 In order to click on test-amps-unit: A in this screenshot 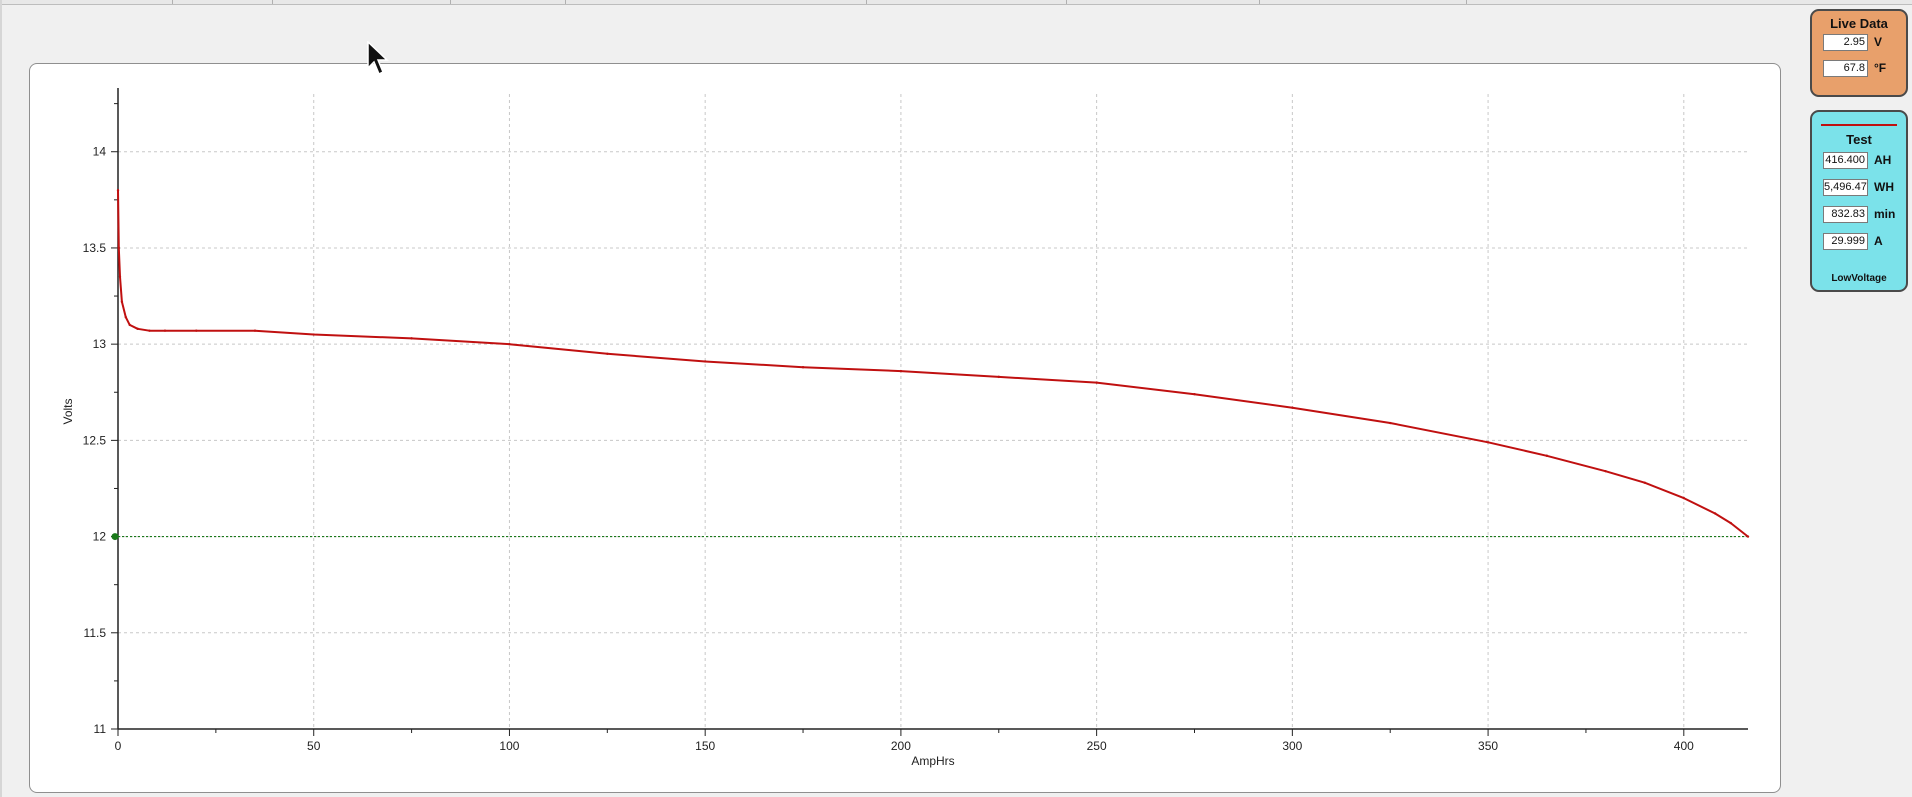, I will do `click(1878, 241)`.